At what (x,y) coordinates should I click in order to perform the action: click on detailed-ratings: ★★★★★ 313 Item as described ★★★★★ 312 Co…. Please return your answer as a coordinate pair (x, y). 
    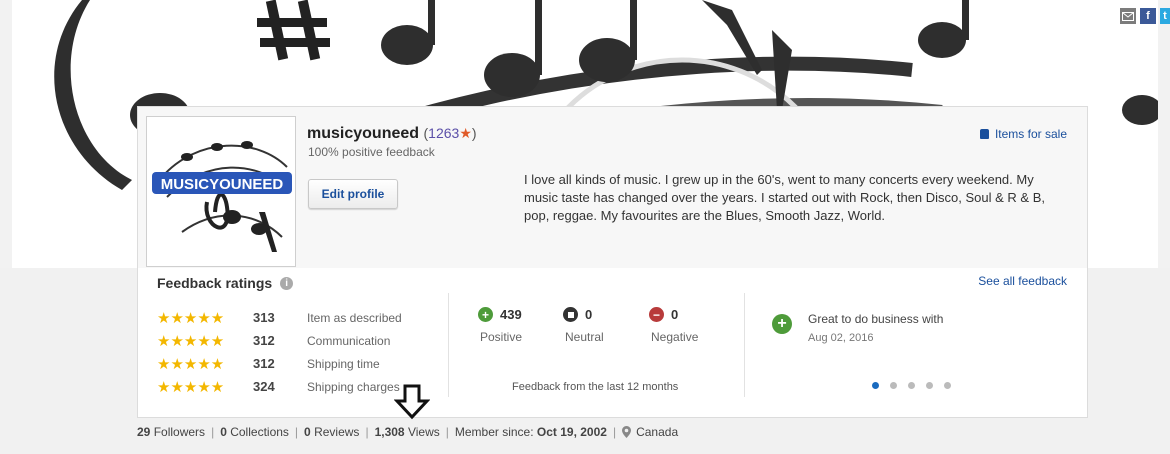
    Looking at the image, I should click on (279, 352).